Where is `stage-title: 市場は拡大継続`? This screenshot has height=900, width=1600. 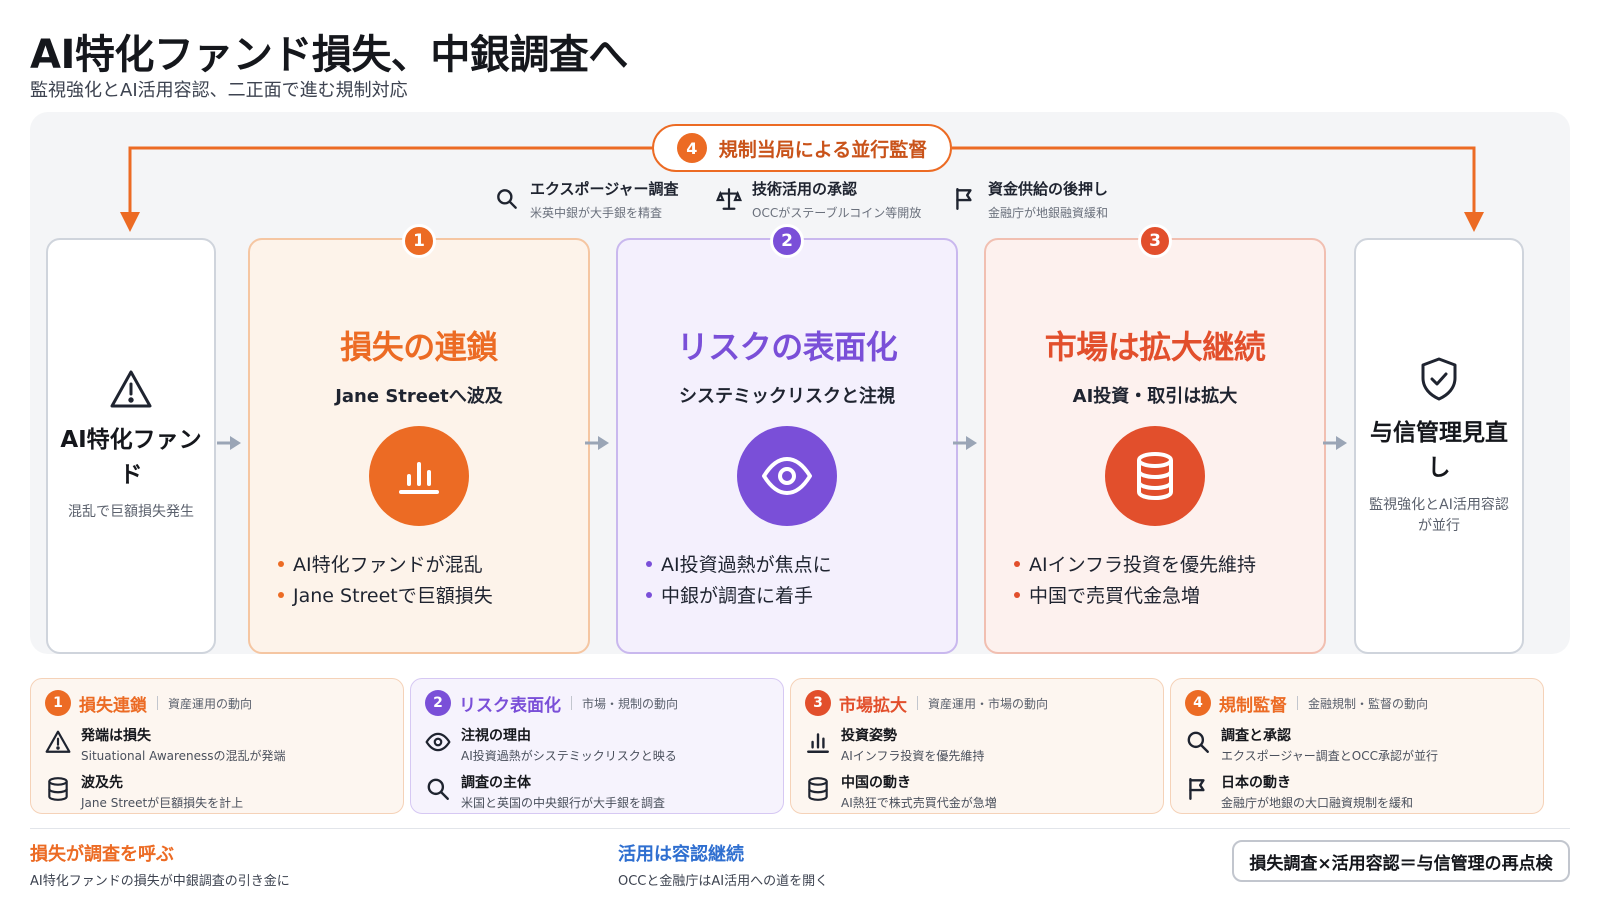 stage-title: 市場は拡大継続 is located at coordinates (1155, 347).